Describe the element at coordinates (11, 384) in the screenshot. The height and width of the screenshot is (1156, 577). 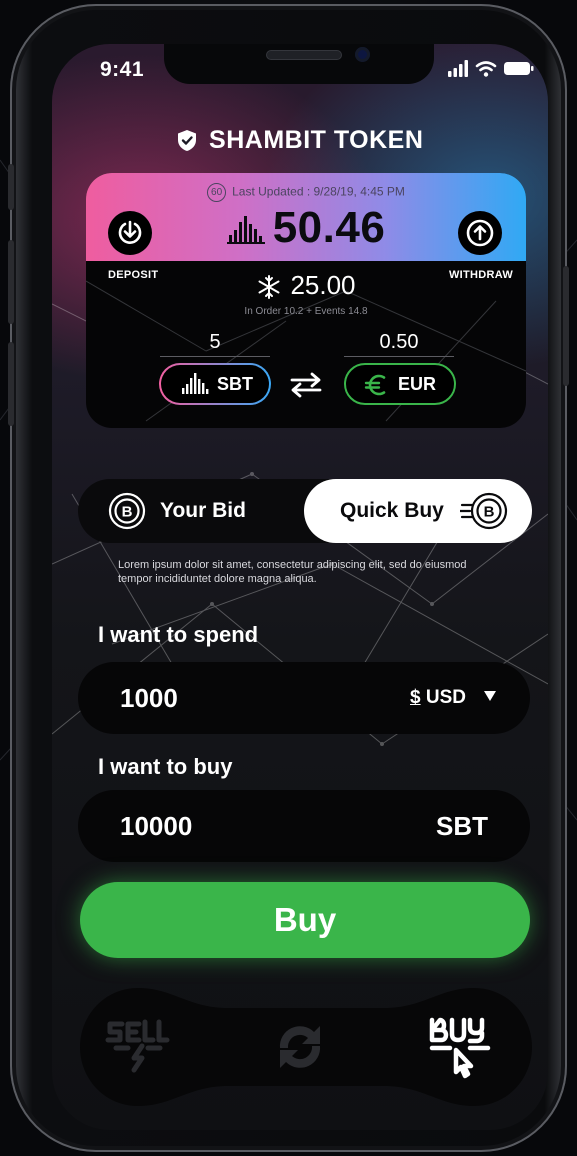
I see `volume-down-button` at that location.